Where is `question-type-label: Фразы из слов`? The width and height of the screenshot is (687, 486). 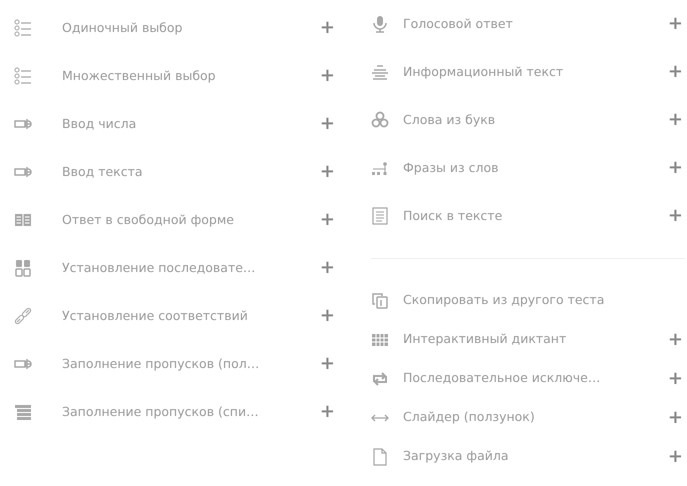 question-type-label: Фразы из слов is located at coordinates (534, 168).